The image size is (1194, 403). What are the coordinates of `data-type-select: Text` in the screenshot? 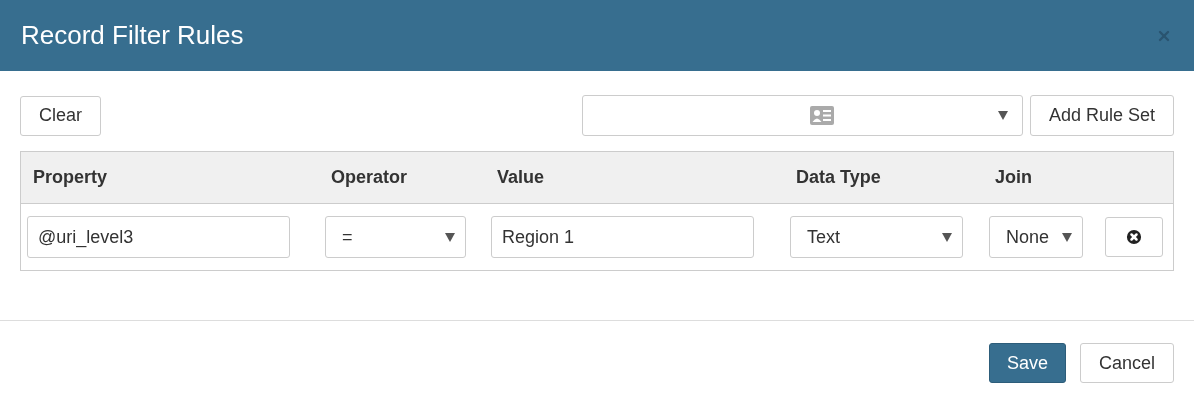 It's located at (876, 237).